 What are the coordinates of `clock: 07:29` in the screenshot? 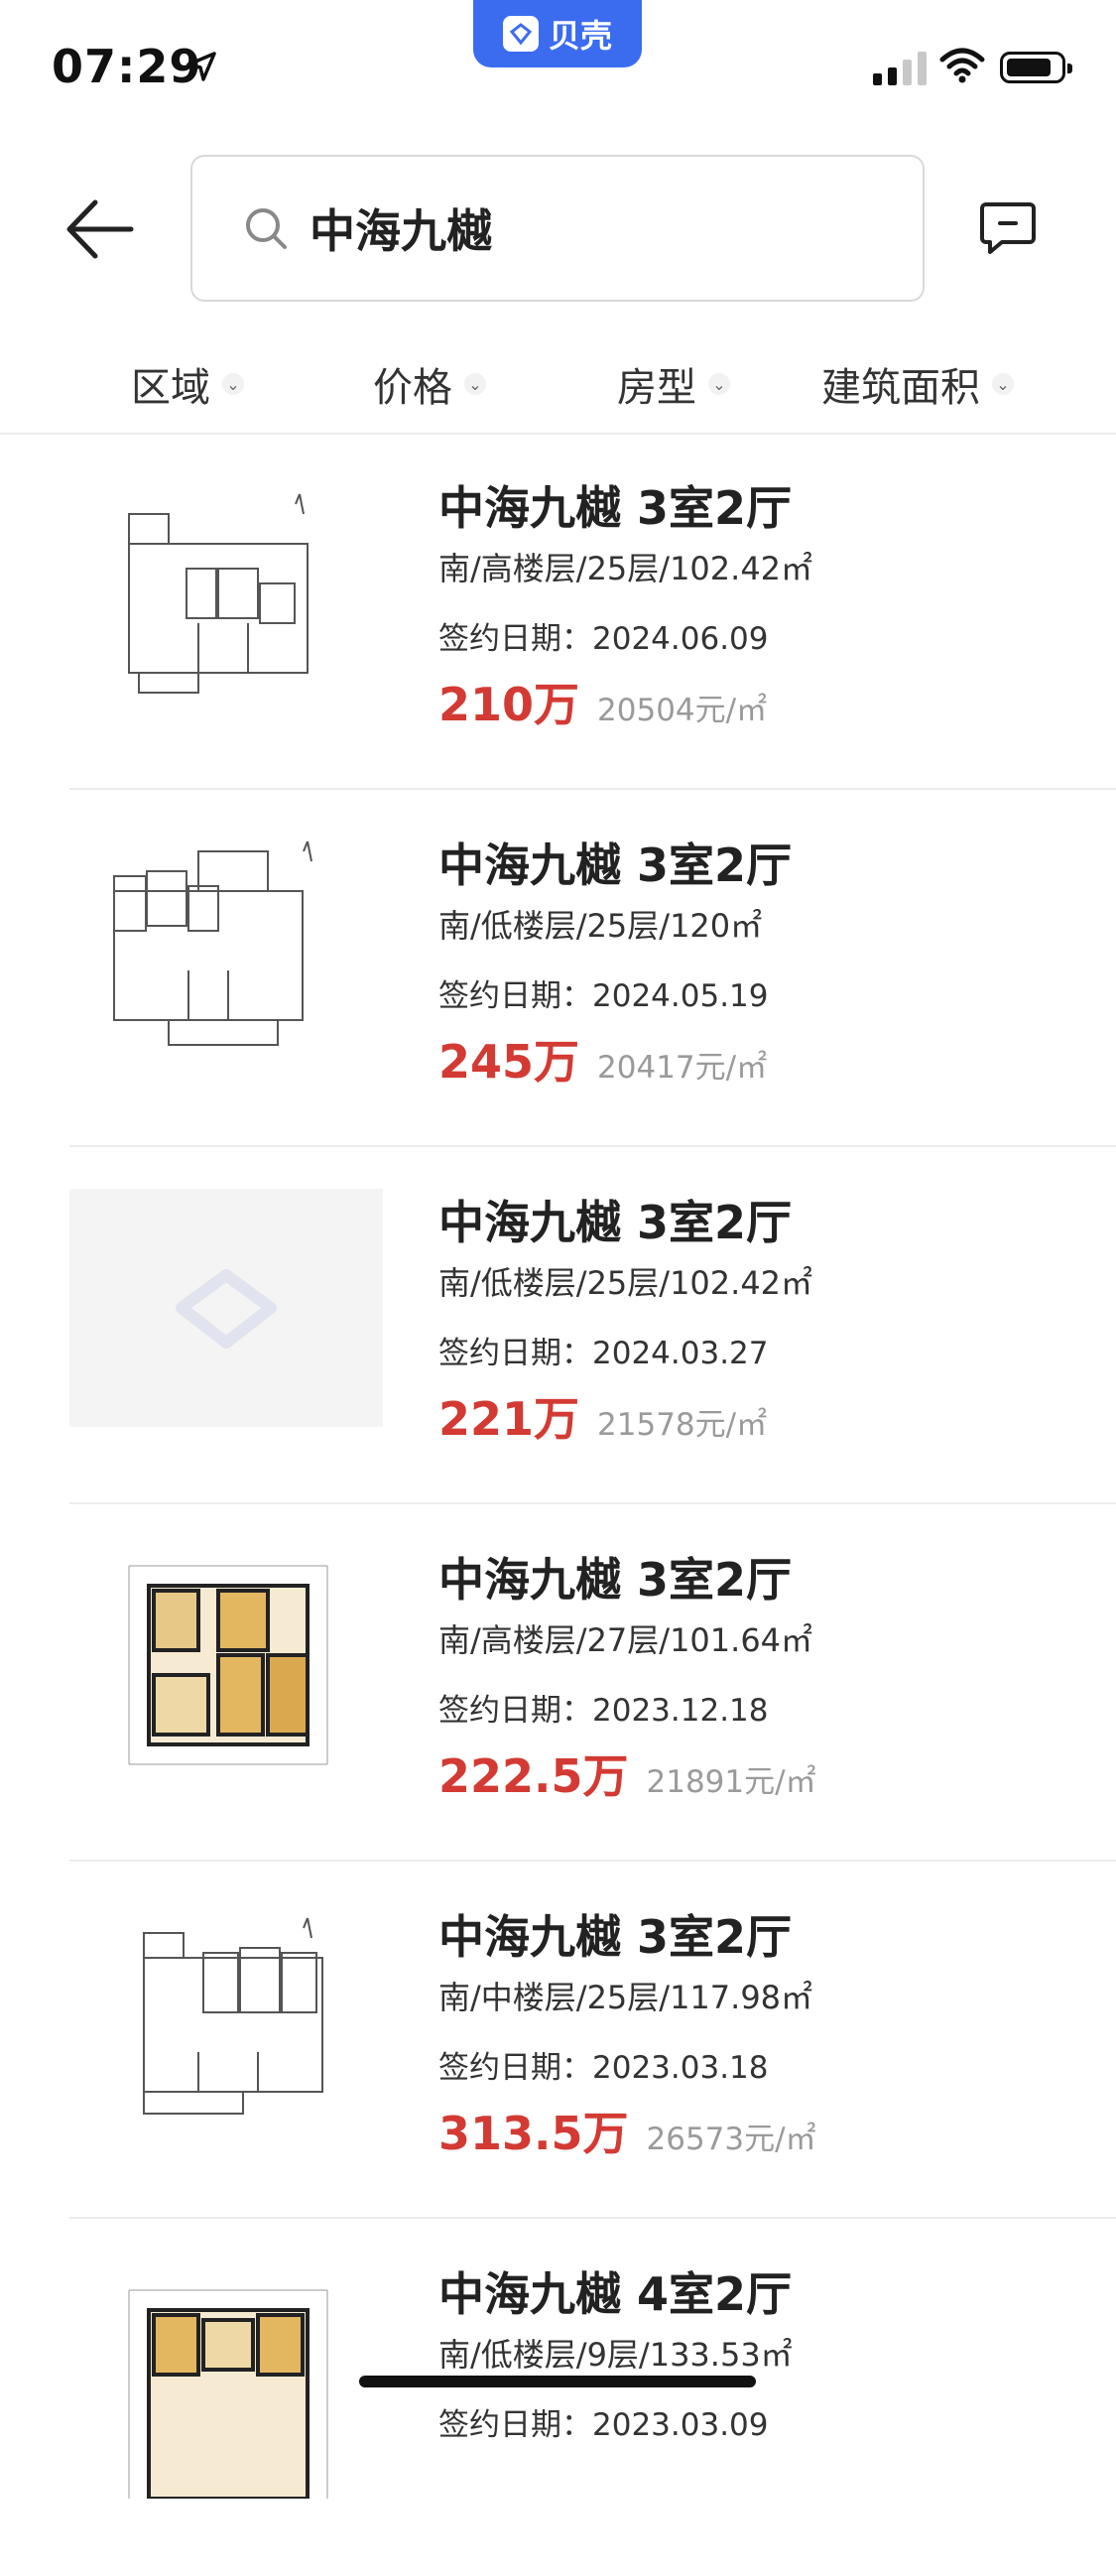 It's located at (127, 67).